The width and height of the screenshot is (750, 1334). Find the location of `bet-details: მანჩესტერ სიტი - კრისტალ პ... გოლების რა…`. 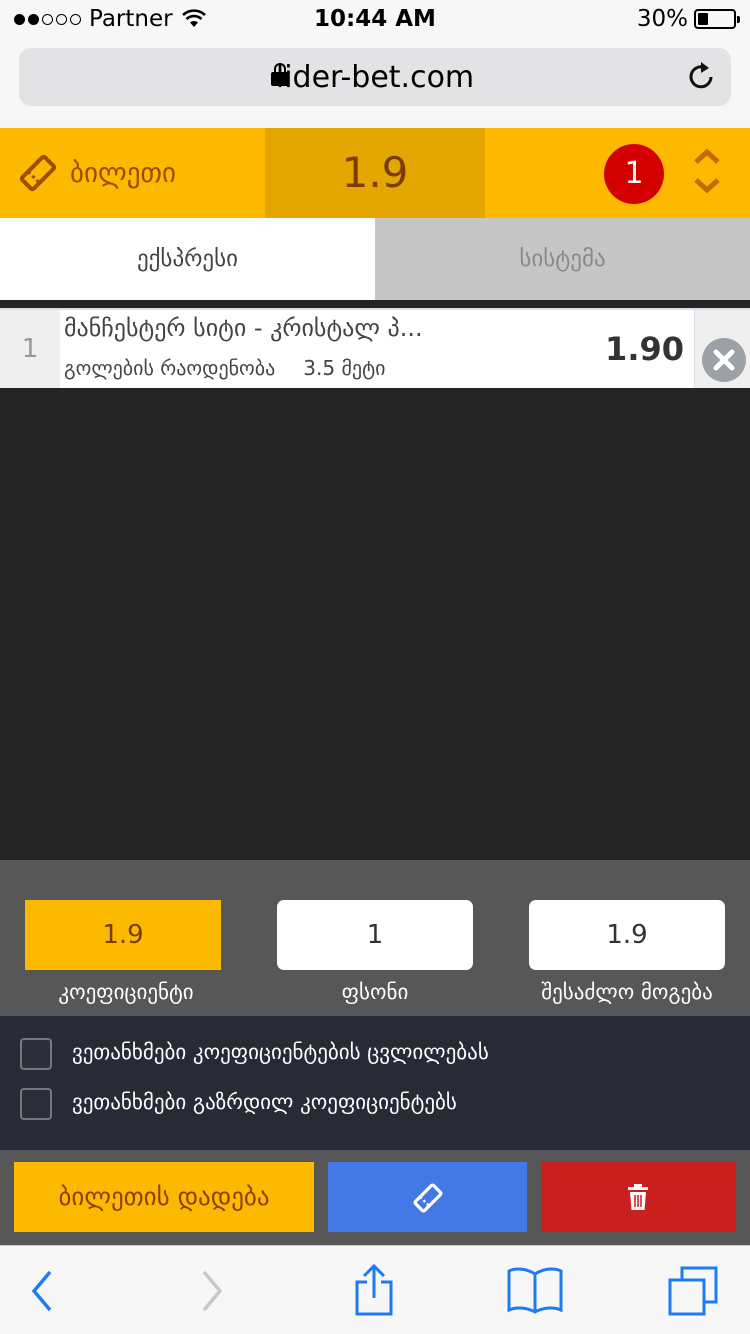

bet-details: მანჩესტერ სიტი - კრისტალ პ... გოლების რა… is located at coordinates (377, 349).